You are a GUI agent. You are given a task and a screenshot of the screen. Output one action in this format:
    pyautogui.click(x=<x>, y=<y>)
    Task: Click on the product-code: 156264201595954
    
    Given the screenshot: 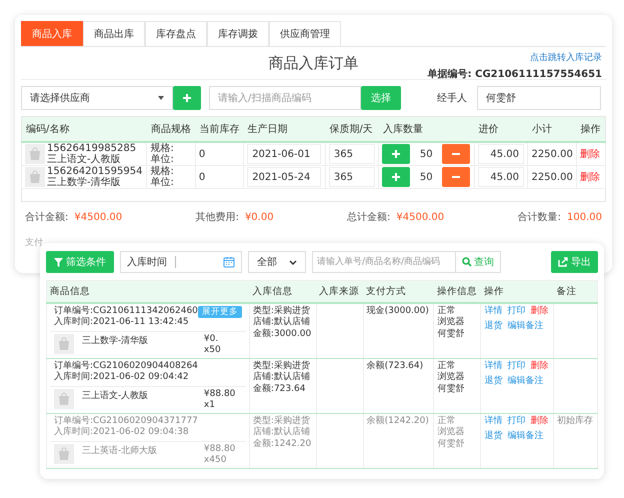 What is the action you would take?
    pyautogui.click(x=94, y=171)
    